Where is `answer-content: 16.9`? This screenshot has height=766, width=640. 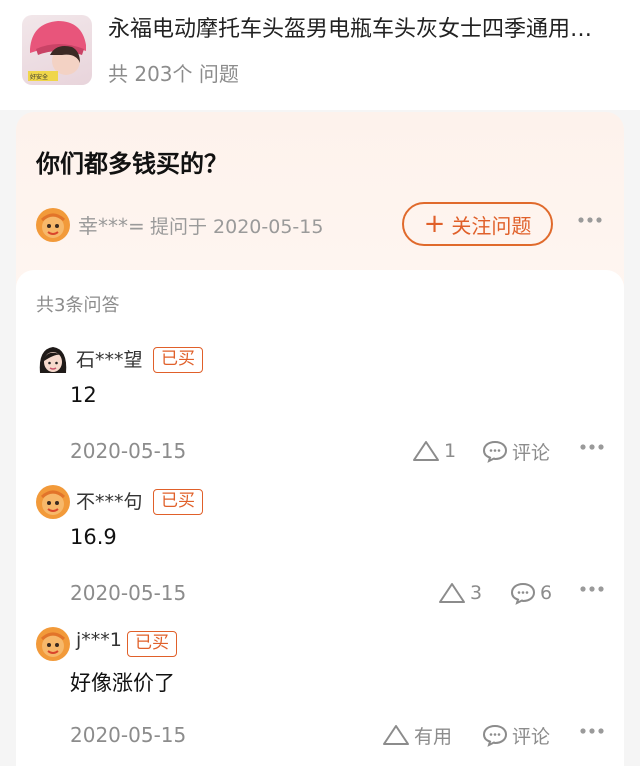
answer-content: 16.9 is located at coordinates (93, 537).